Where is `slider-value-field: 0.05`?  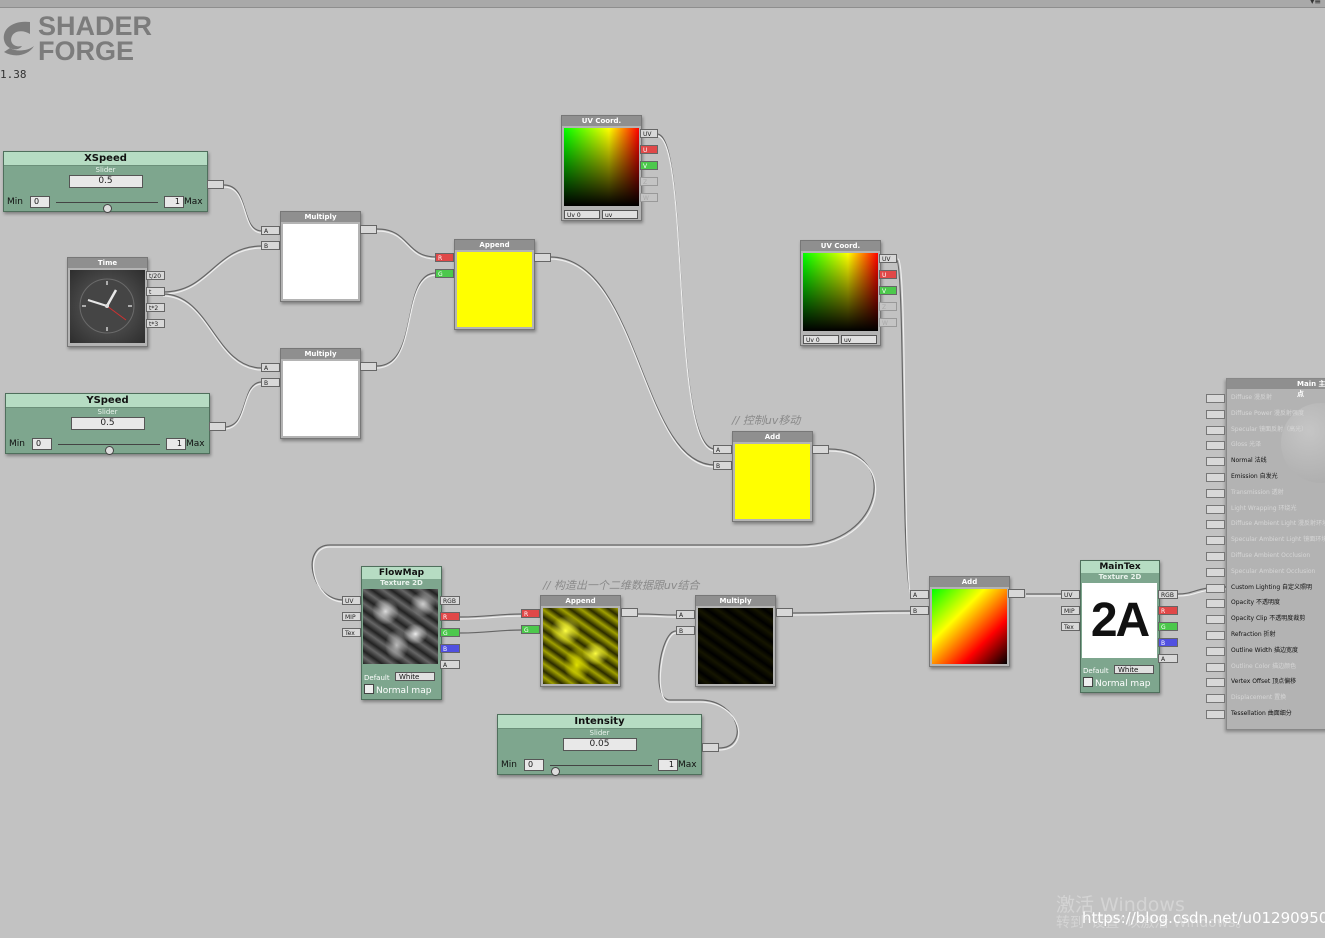 slider-value-field: 0.05 is located at coordinates (599, 744).